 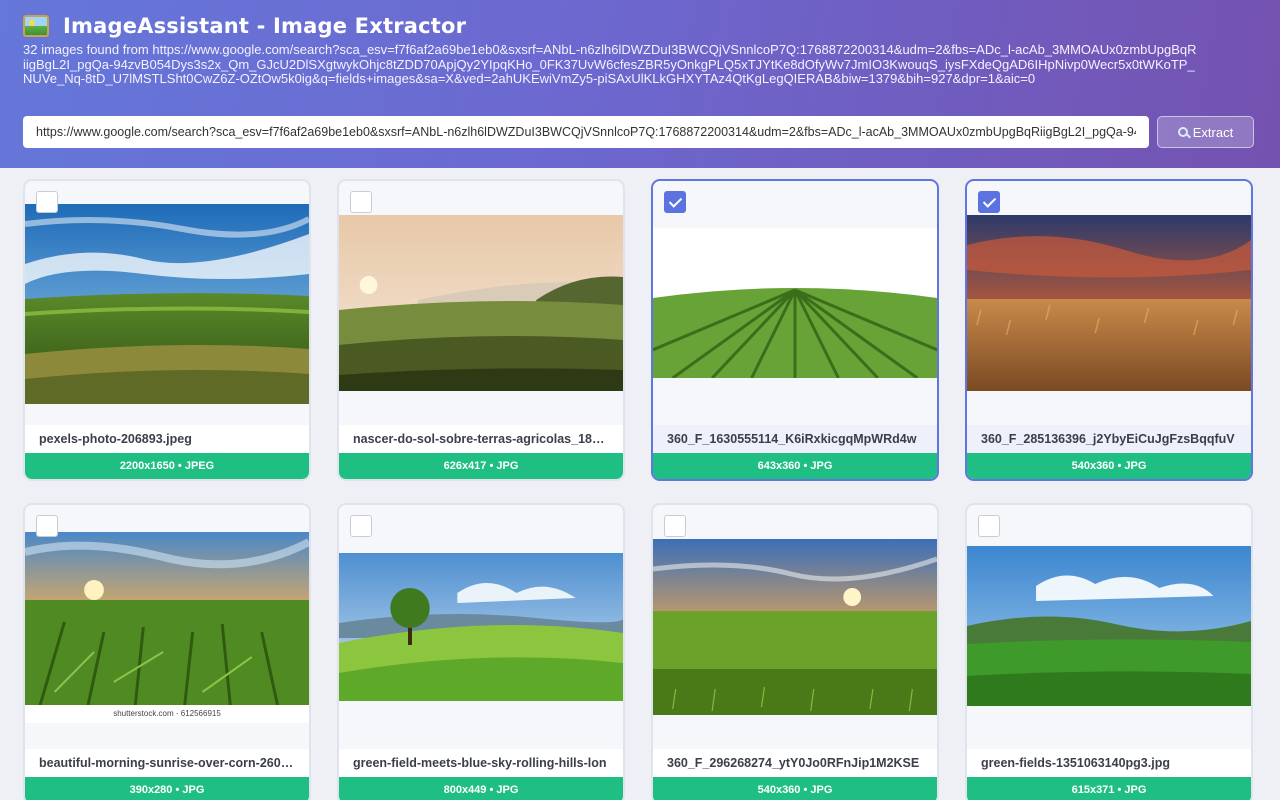 What do you see at coordinates (167, 466) in the screenshot?
I see `image-meta-badge: 2200x1650 • JPEG` at bounding box center [167, 466].